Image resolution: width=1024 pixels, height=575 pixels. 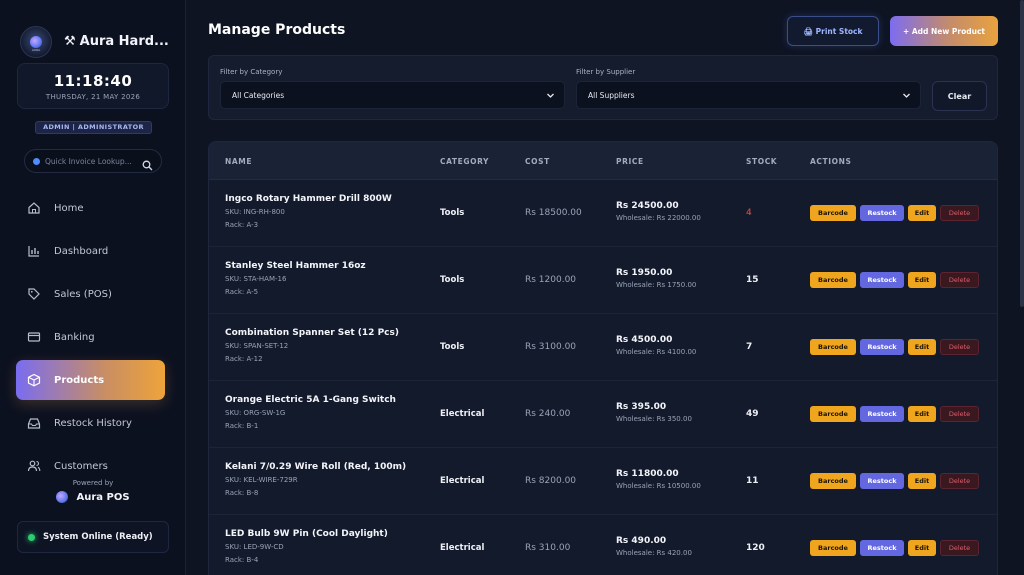 I want to click on sidebar-item-banking: Banking, so click(x=90, y=337).